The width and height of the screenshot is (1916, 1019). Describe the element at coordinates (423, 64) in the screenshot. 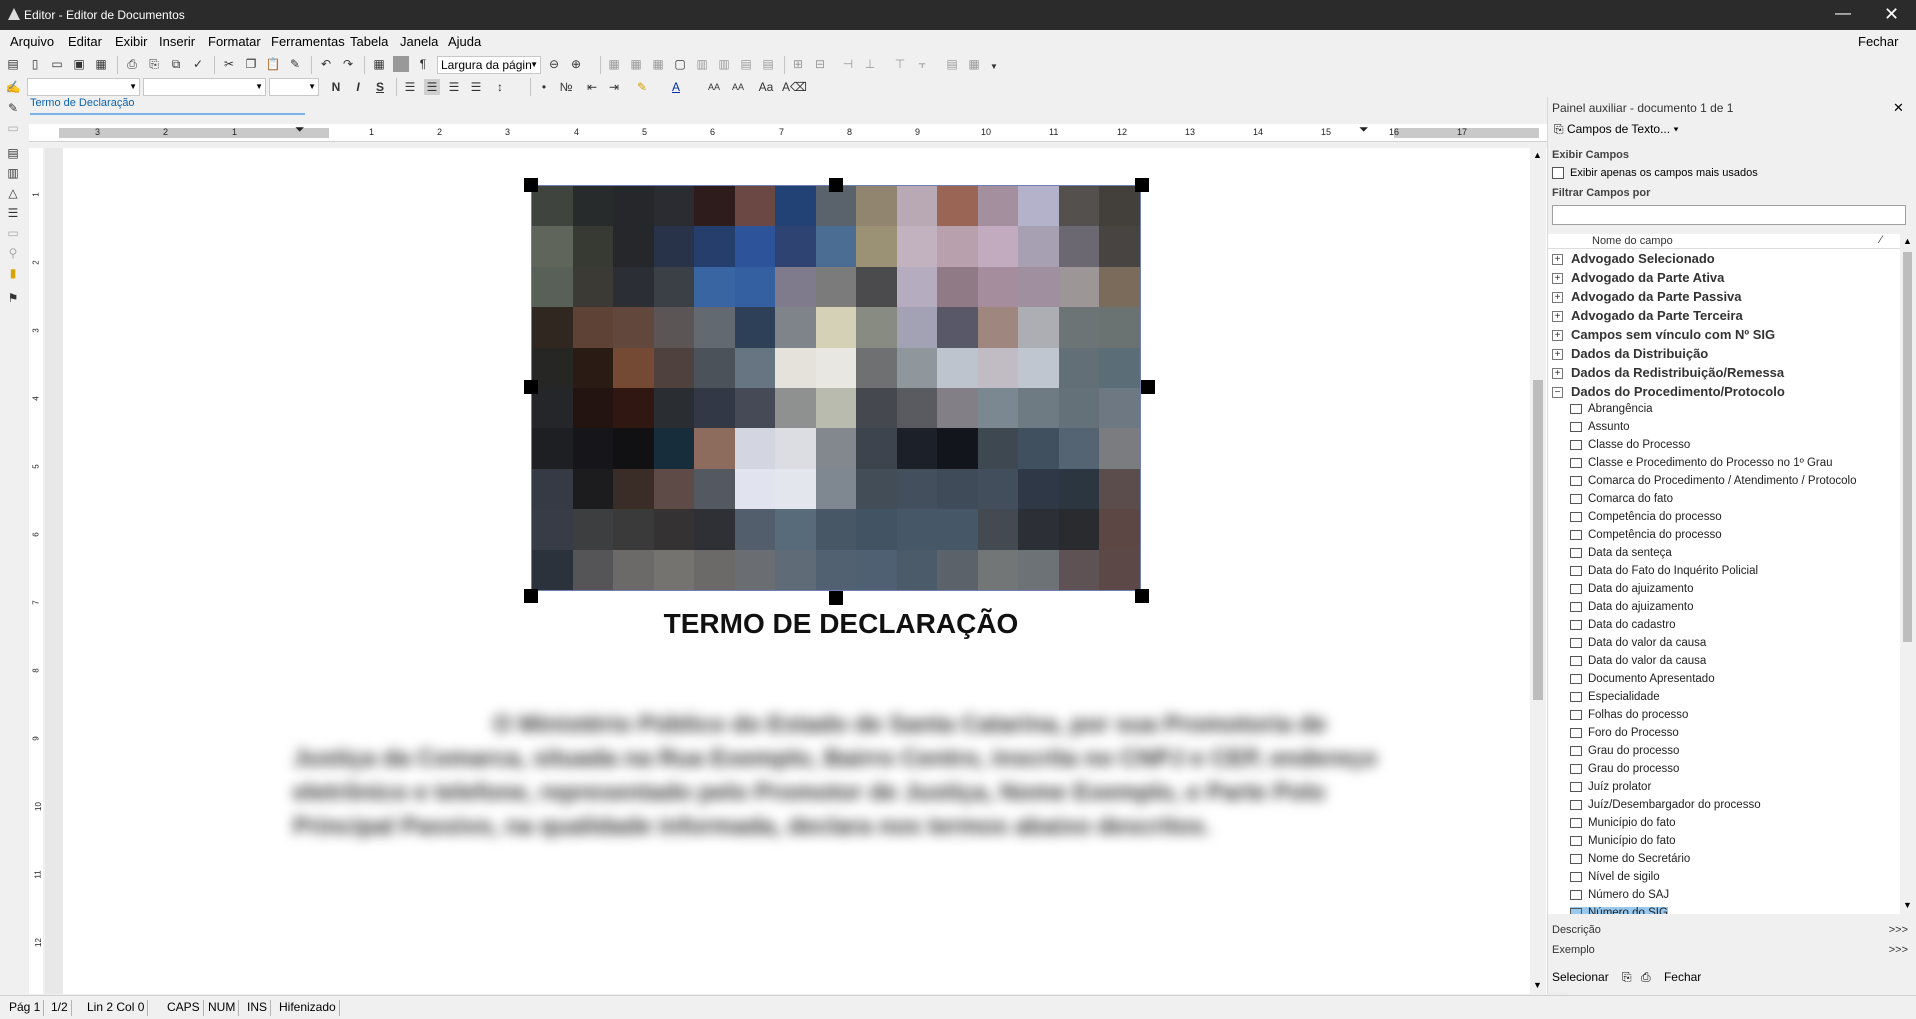

I see `pilcrow-icon: ¶` at that location.